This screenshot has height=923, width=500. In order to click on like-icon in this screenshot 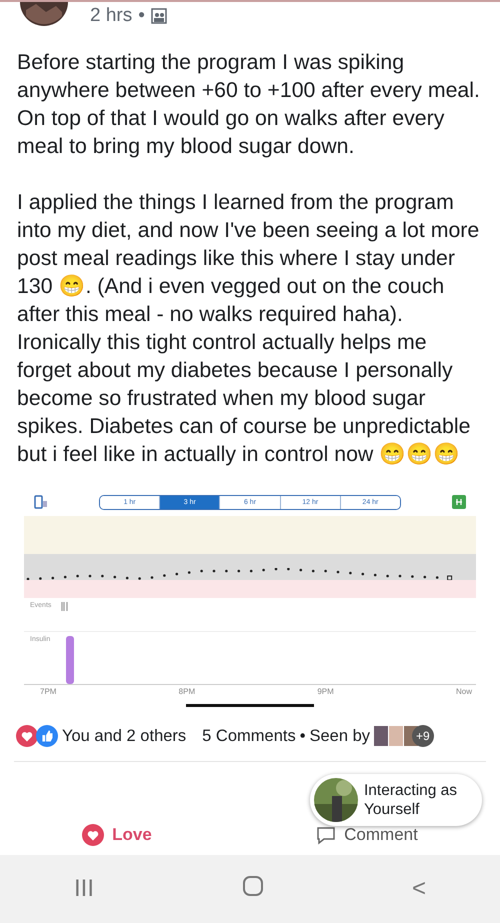, I will do `click(47, 736)`.